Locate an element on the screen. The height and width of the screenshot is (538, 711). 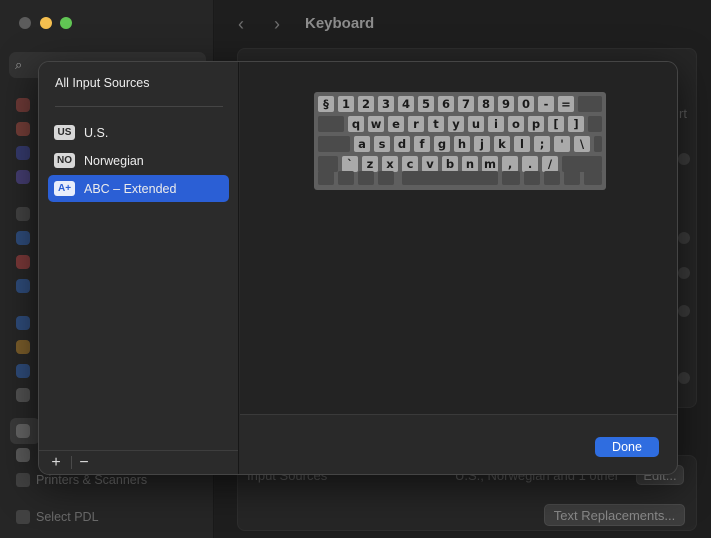
keyboard-key: f is located at coordinates (422, 144).